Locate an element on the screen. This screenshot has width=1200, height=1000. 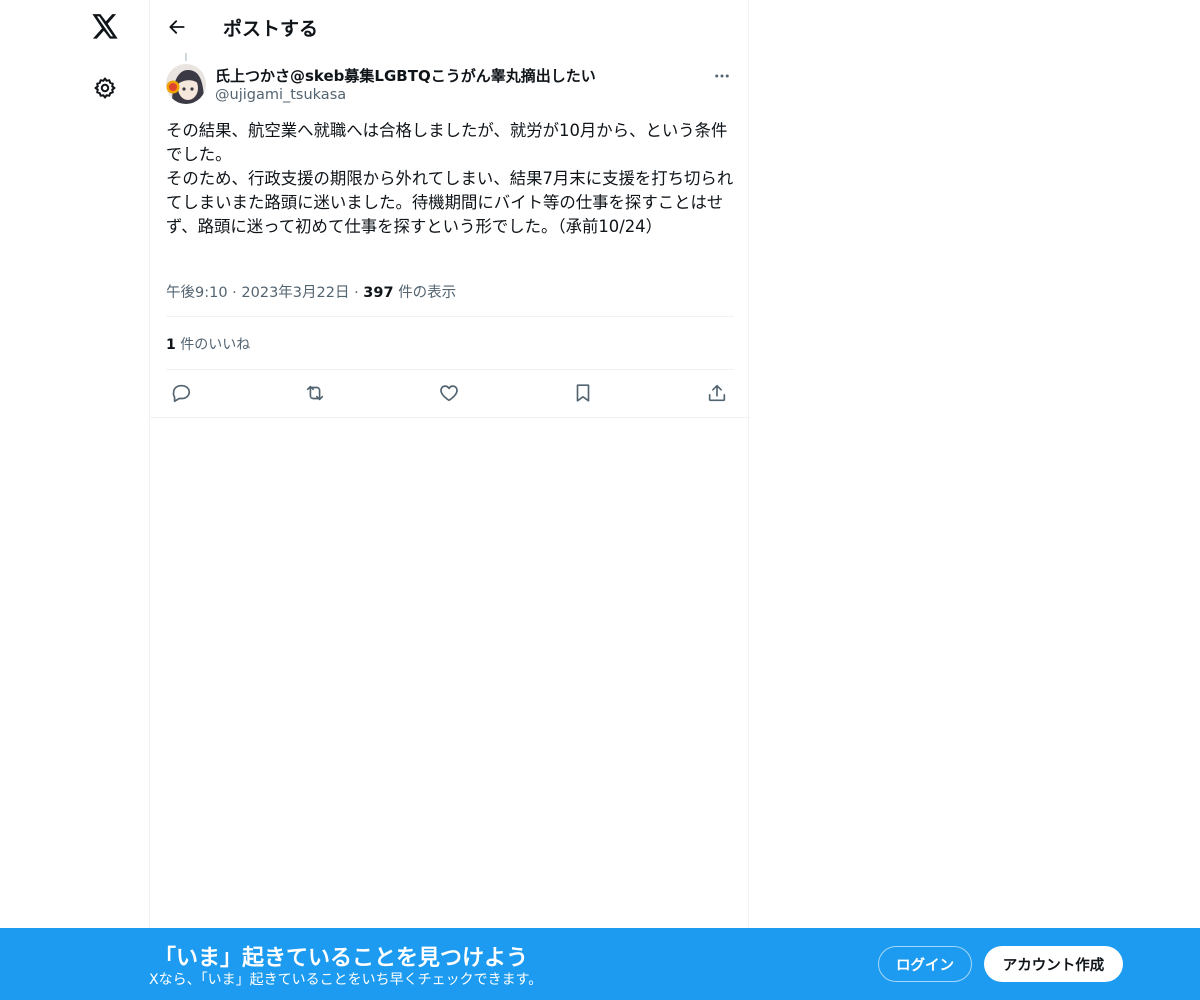
likes-count: 1 is located at coordinates (171, 345).